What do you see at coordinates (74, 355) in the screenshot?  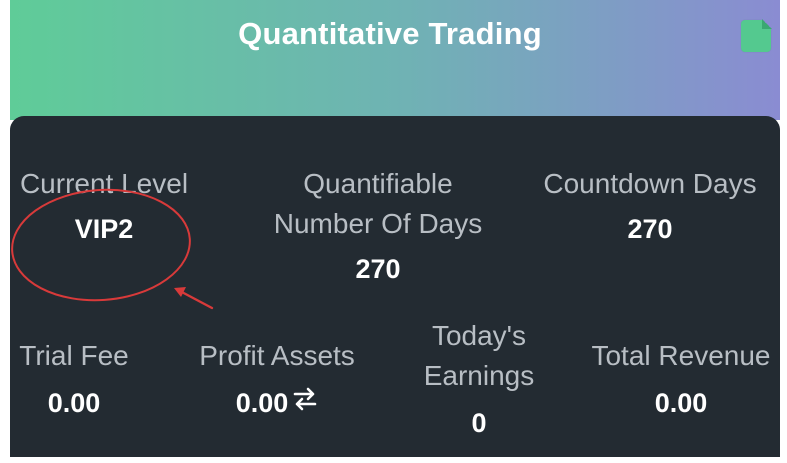 I see `trial-fee-label: Trial Fee` at bounding box center [74, 355].